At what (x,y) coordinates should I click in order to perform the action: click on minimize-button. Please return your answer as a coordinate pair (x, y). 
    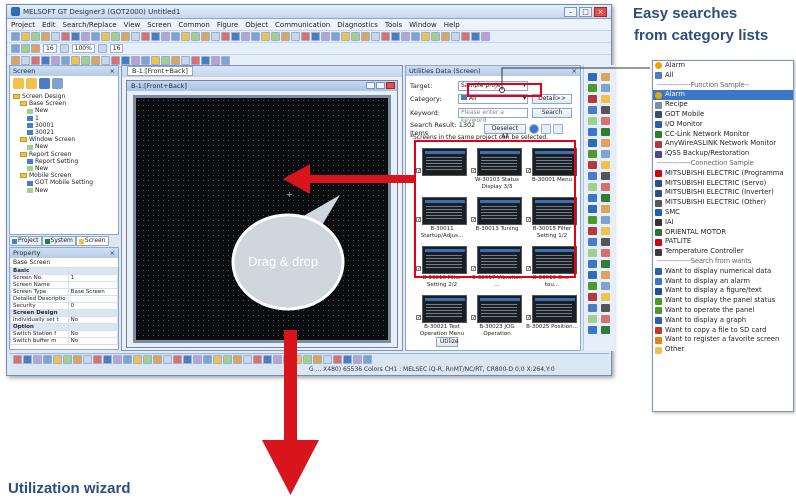
    Looking at the image, I should click on (370, 85).